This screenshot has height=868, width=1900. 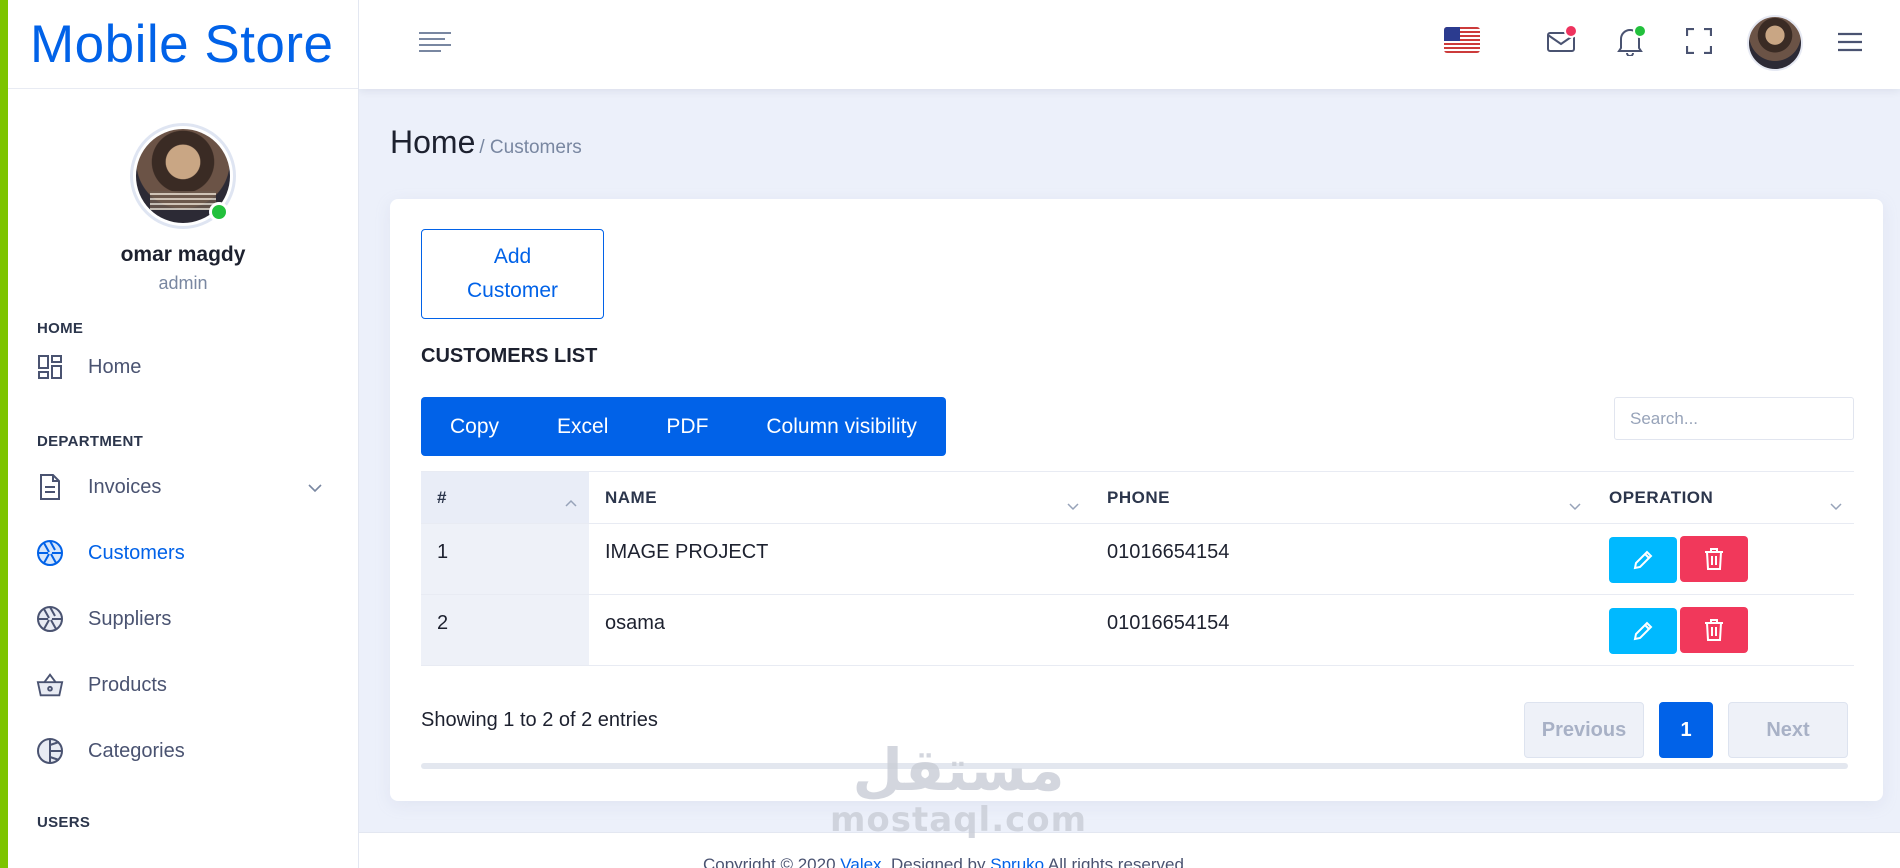 I want to click on breadcrumb: Home / Customers, so click(x=486, y=142).